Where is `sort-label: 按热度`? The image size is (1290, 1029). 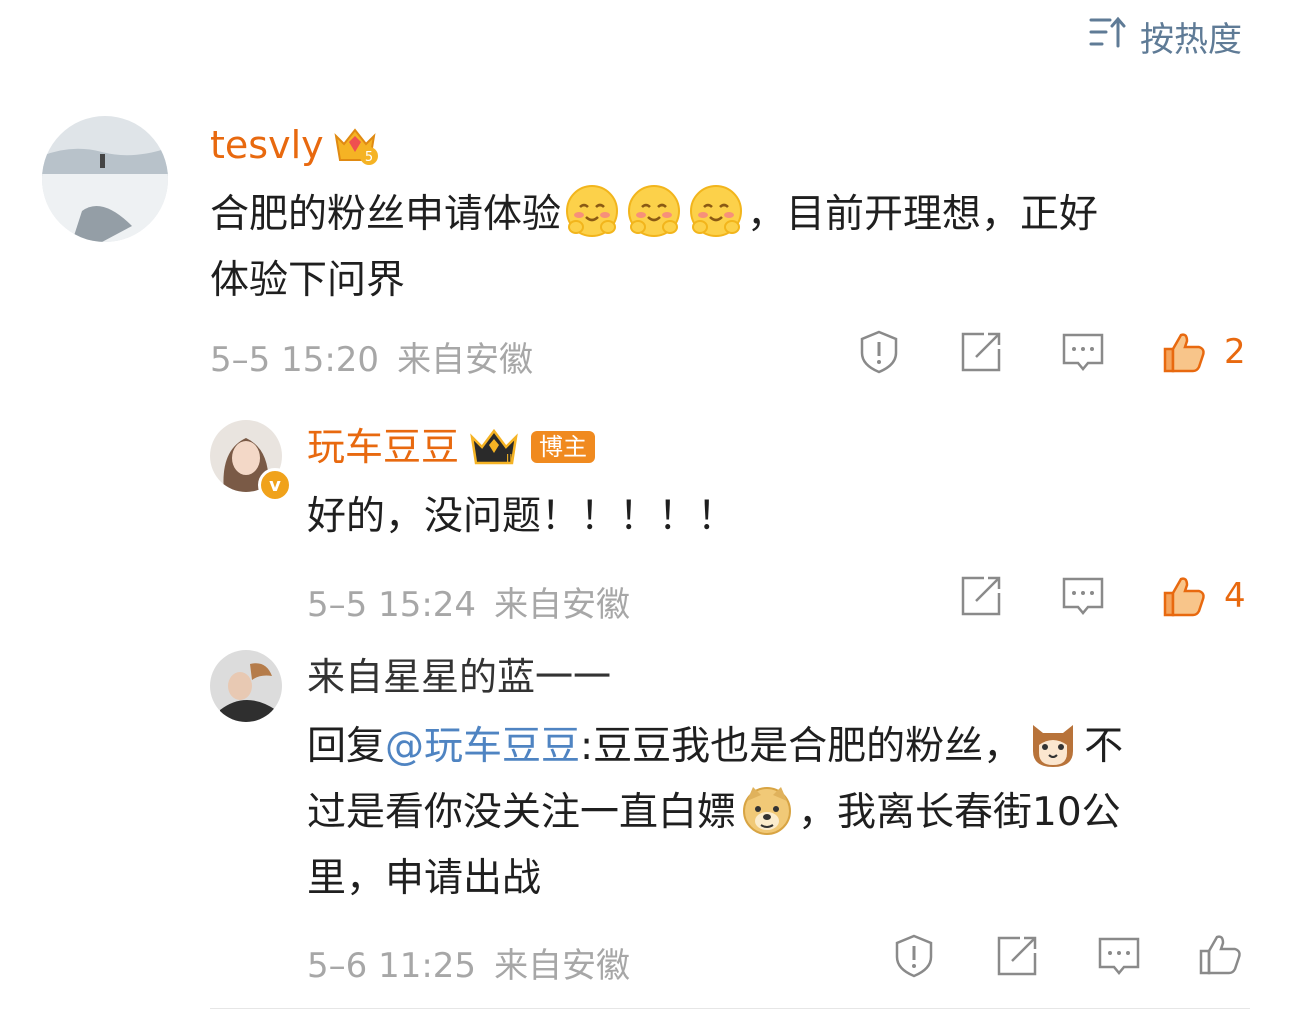 sort-label: 按热度 is located at coordinates (1191, 39).